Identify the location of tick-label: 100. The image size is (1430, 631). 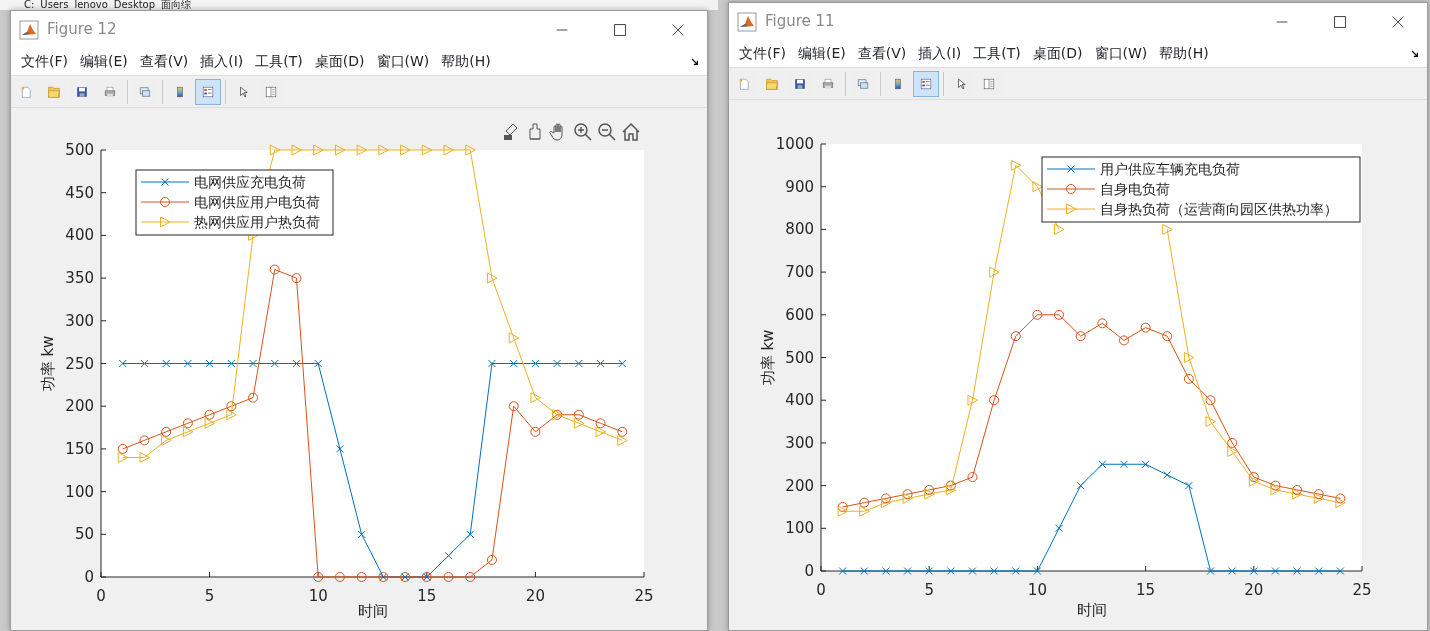
(79, 491).